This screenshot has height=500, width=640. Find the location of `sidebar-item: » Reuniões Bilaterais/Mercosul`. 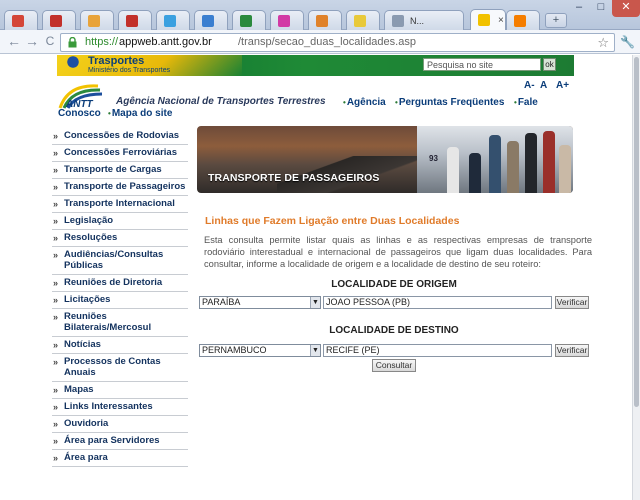

sidebar-item: » Reuniões Bilaterais/Mercosul is located at coordinates (120, 323).